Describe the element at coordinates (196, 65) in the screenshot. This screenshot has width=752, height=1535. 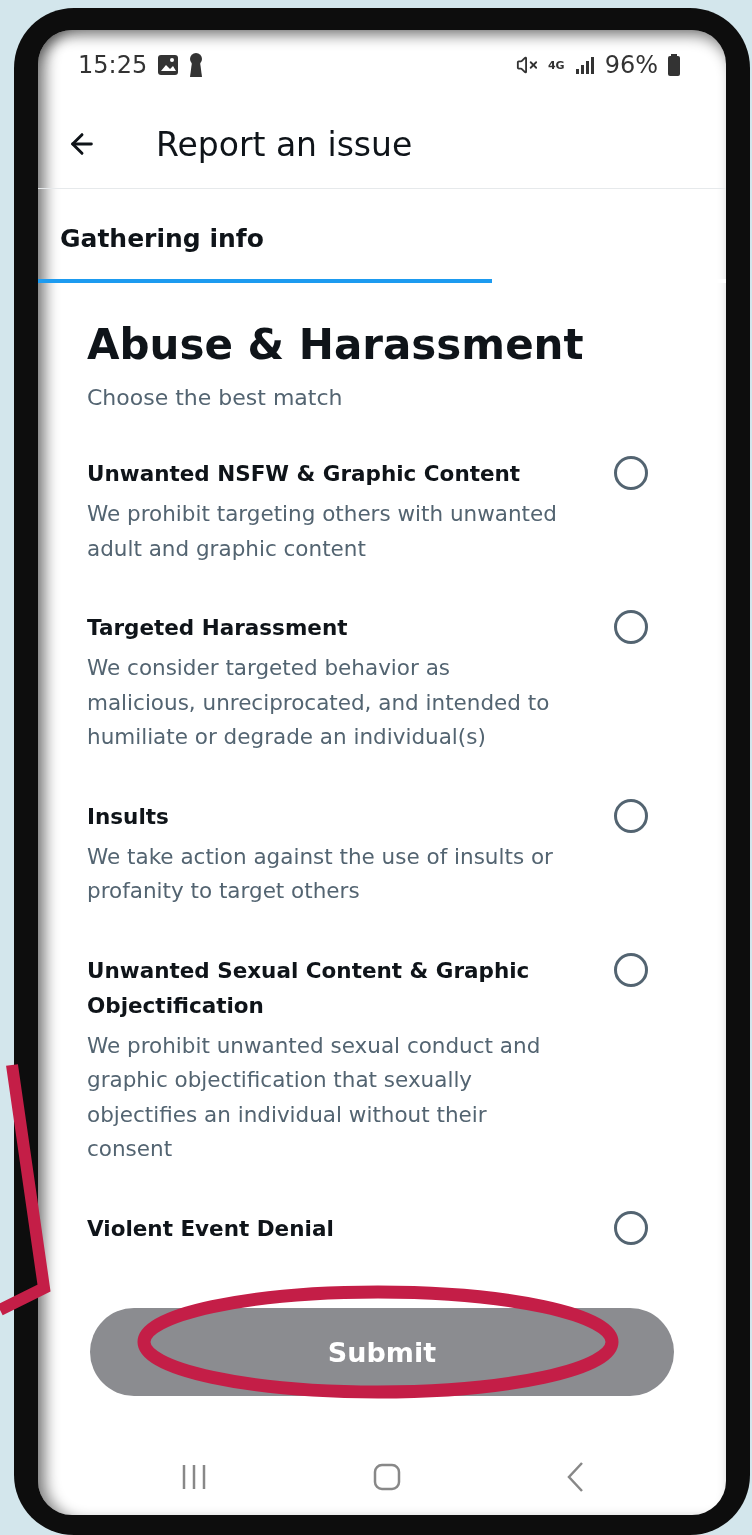
I see `keyhole-icon` at that location.